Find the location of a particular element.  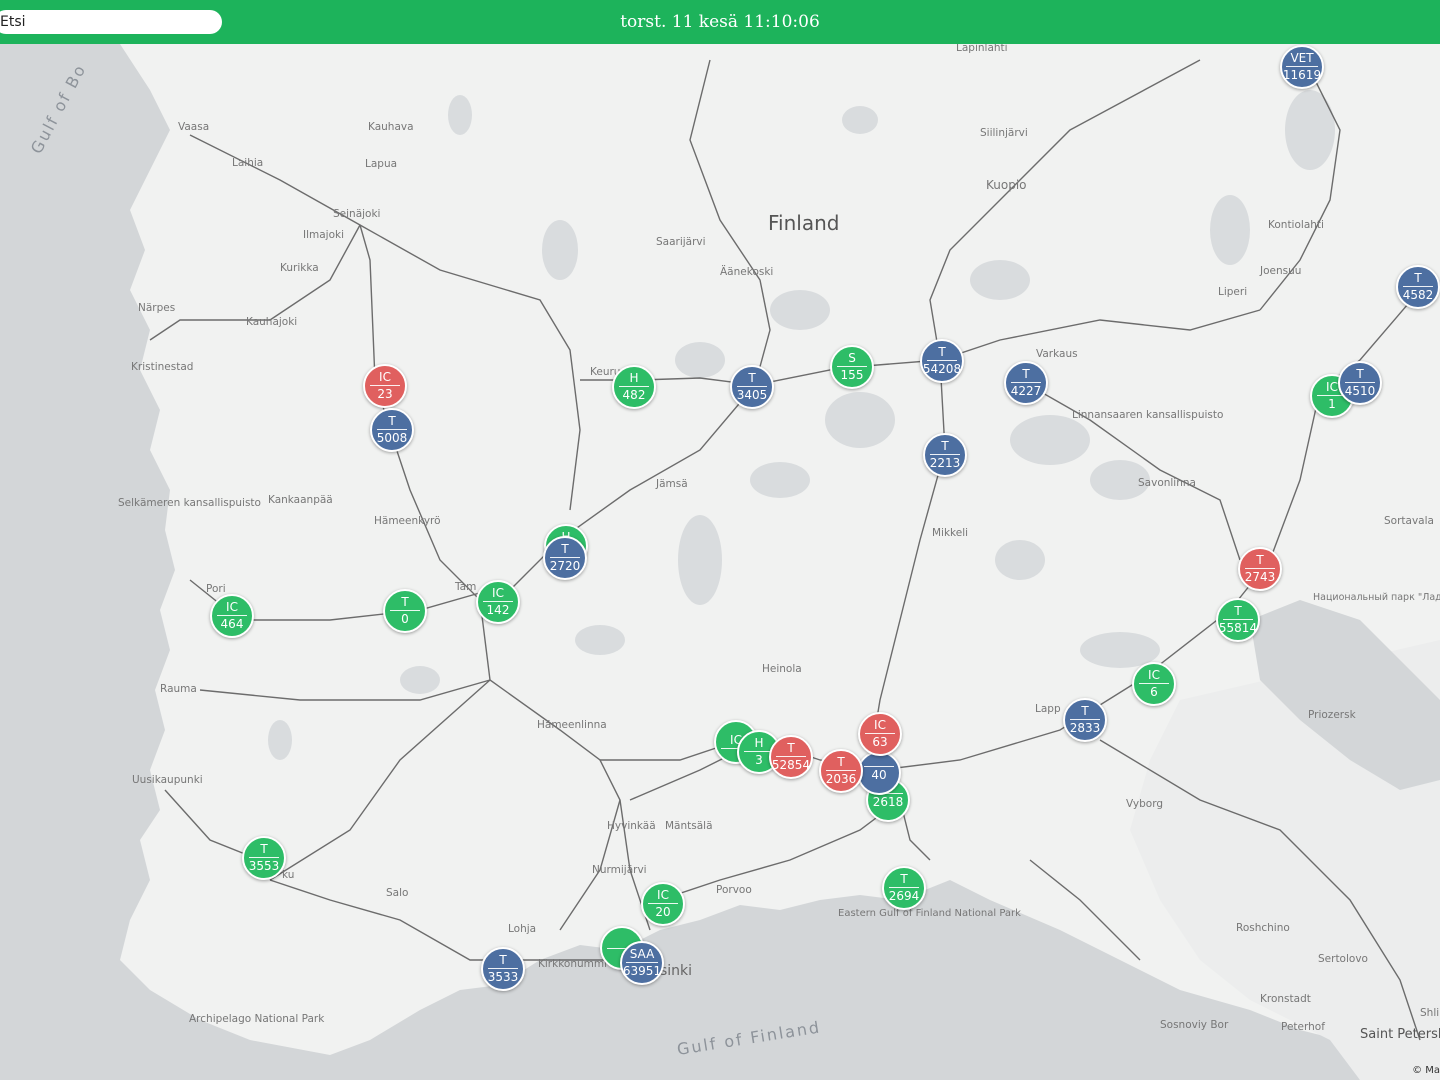

svg-text: Kronstadt is located at coordinates (1285, 999).